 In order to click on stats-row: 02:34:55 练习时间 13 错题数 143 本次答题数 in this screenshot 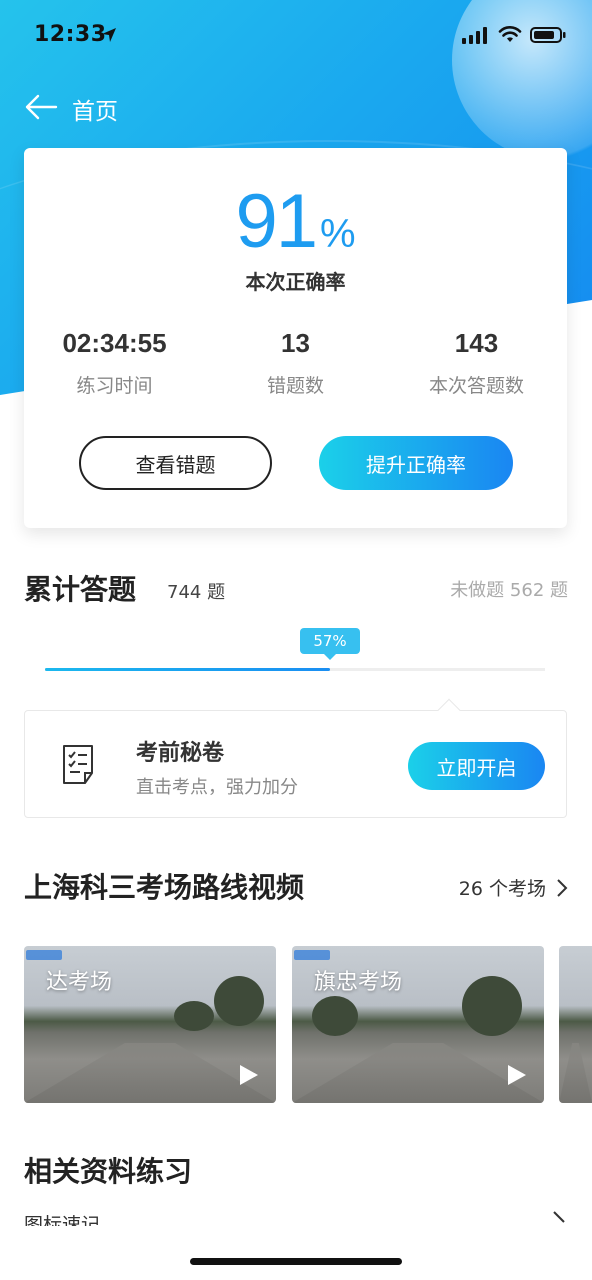, I will do `click(295, 363)`.